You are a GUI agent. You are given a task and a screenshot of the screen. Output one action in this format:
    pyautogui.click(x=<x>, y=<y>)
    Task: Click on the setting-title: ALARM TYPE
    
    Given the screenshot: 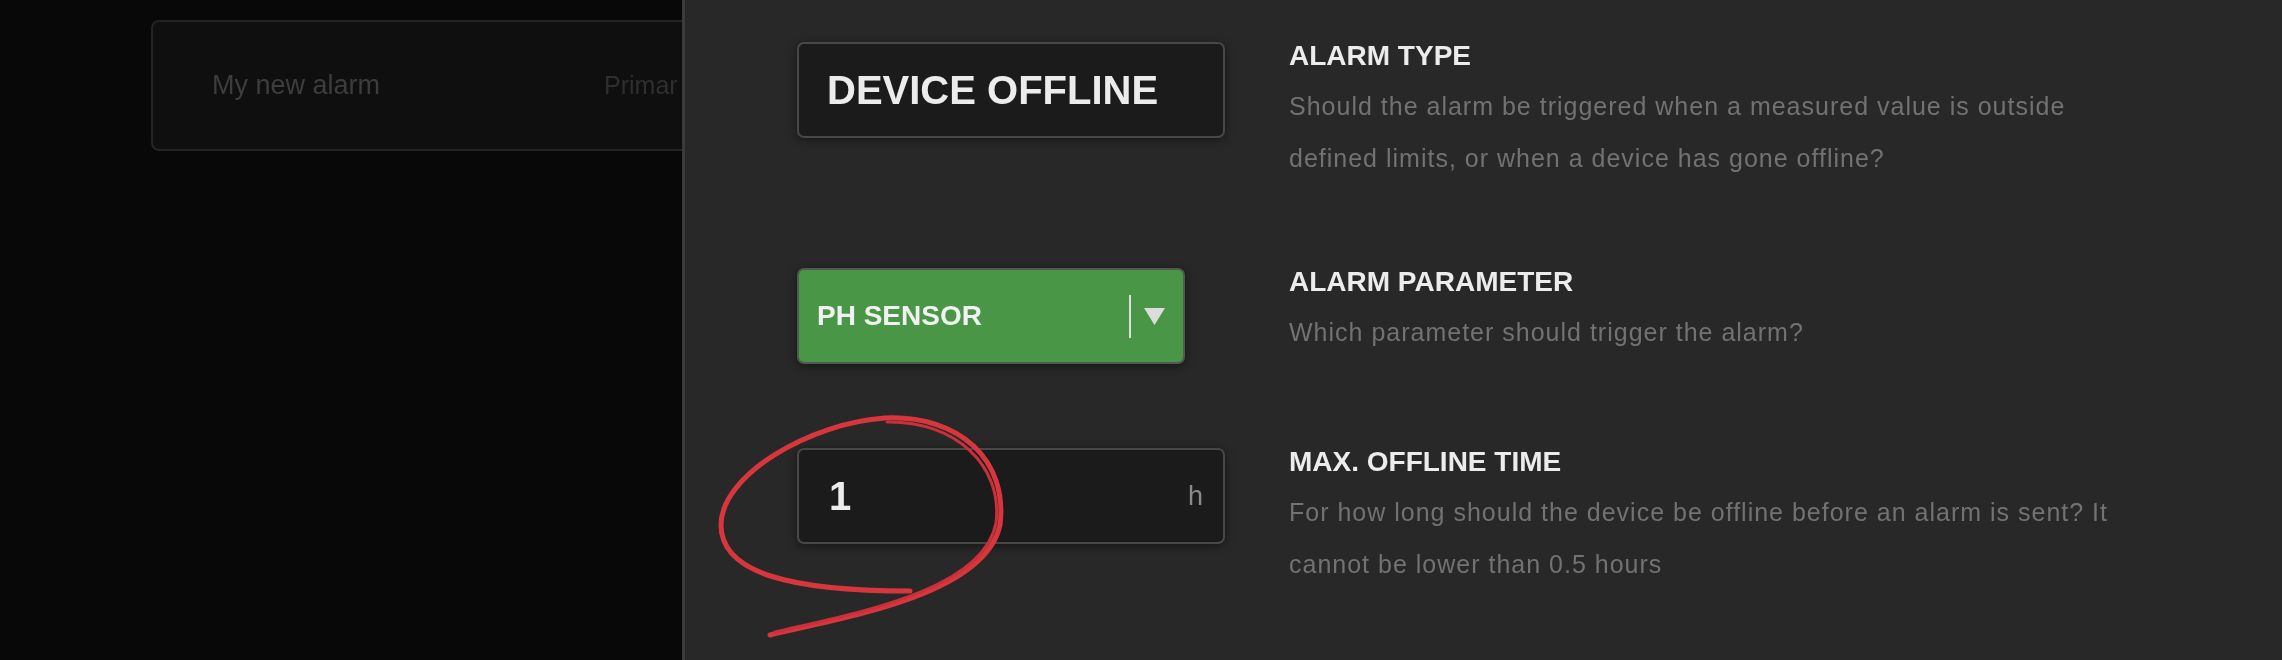 What is the action you would take?
    pyautogui.click(x=1380, y=56)
    